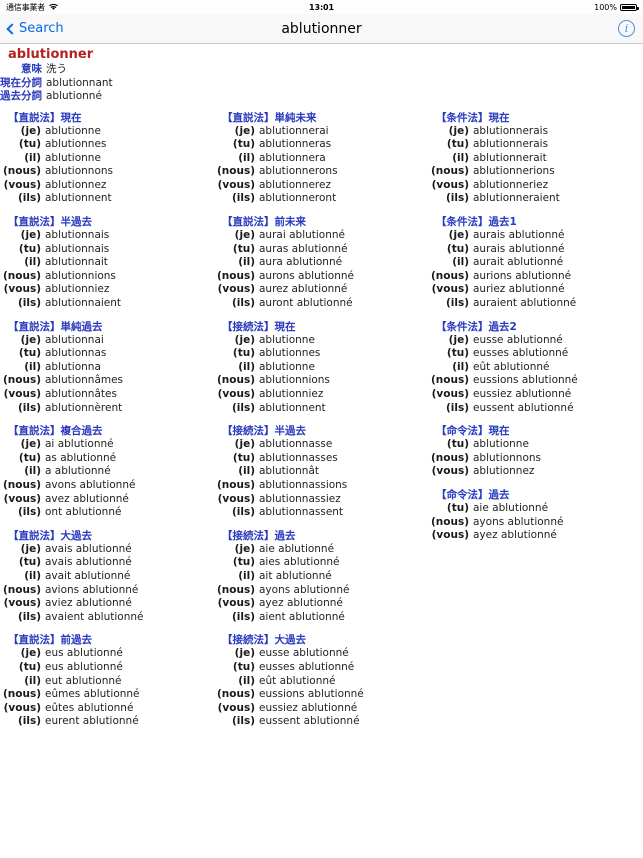 The image size is (643, 858). I want to click on conjugation-row: (il) ablutionnât, so click(321, 472).